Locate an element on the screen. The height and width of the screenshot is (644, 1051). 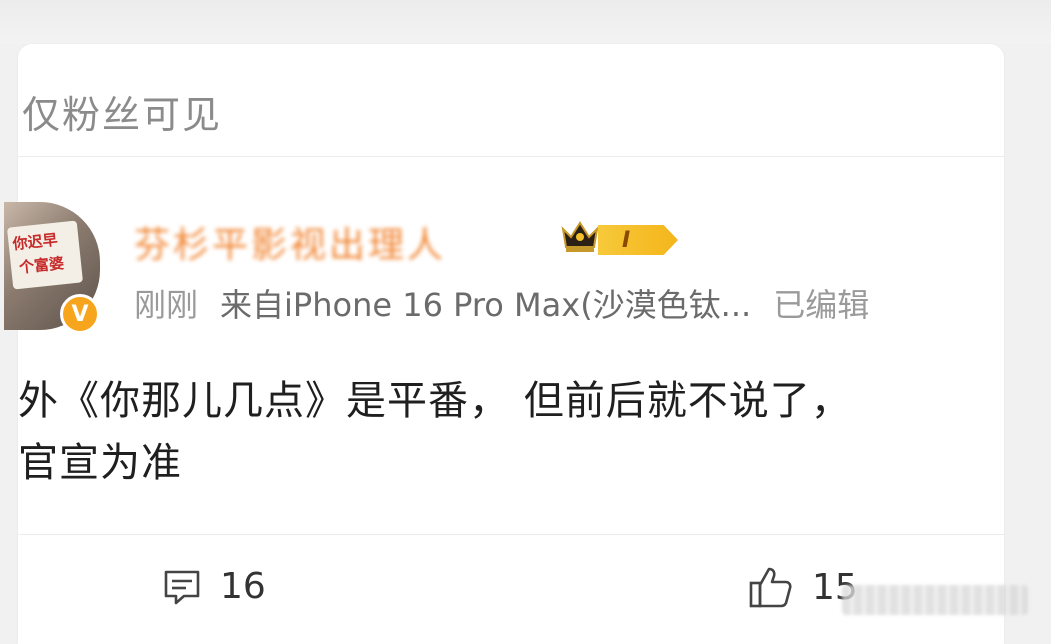
level-badge: I is located at coordinates (638, 240).